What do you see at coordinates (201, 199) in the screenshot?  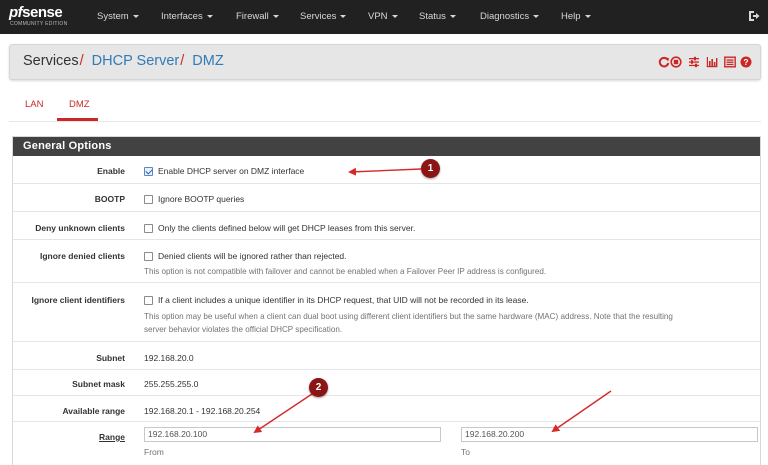 I see `bootp-checkbox-label: Ignore BOOTP queries` at bounding box center [201, 199].